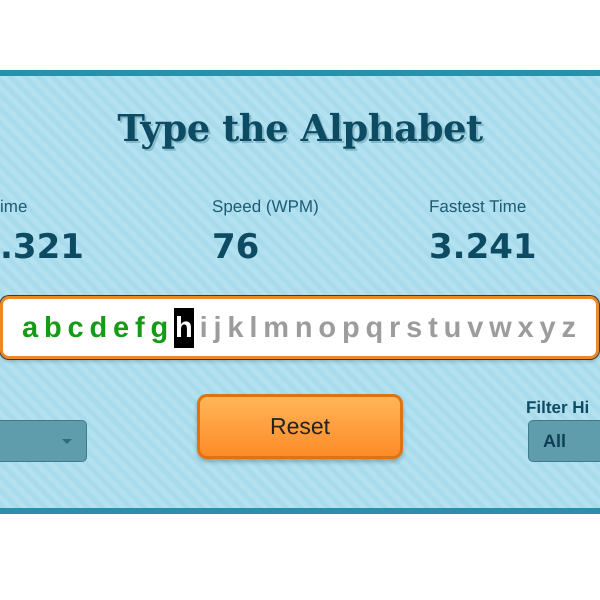  What do you see at coordinates (414, 327) in the screenshot?
I see `letter: s` at bounding box center [414, 327].